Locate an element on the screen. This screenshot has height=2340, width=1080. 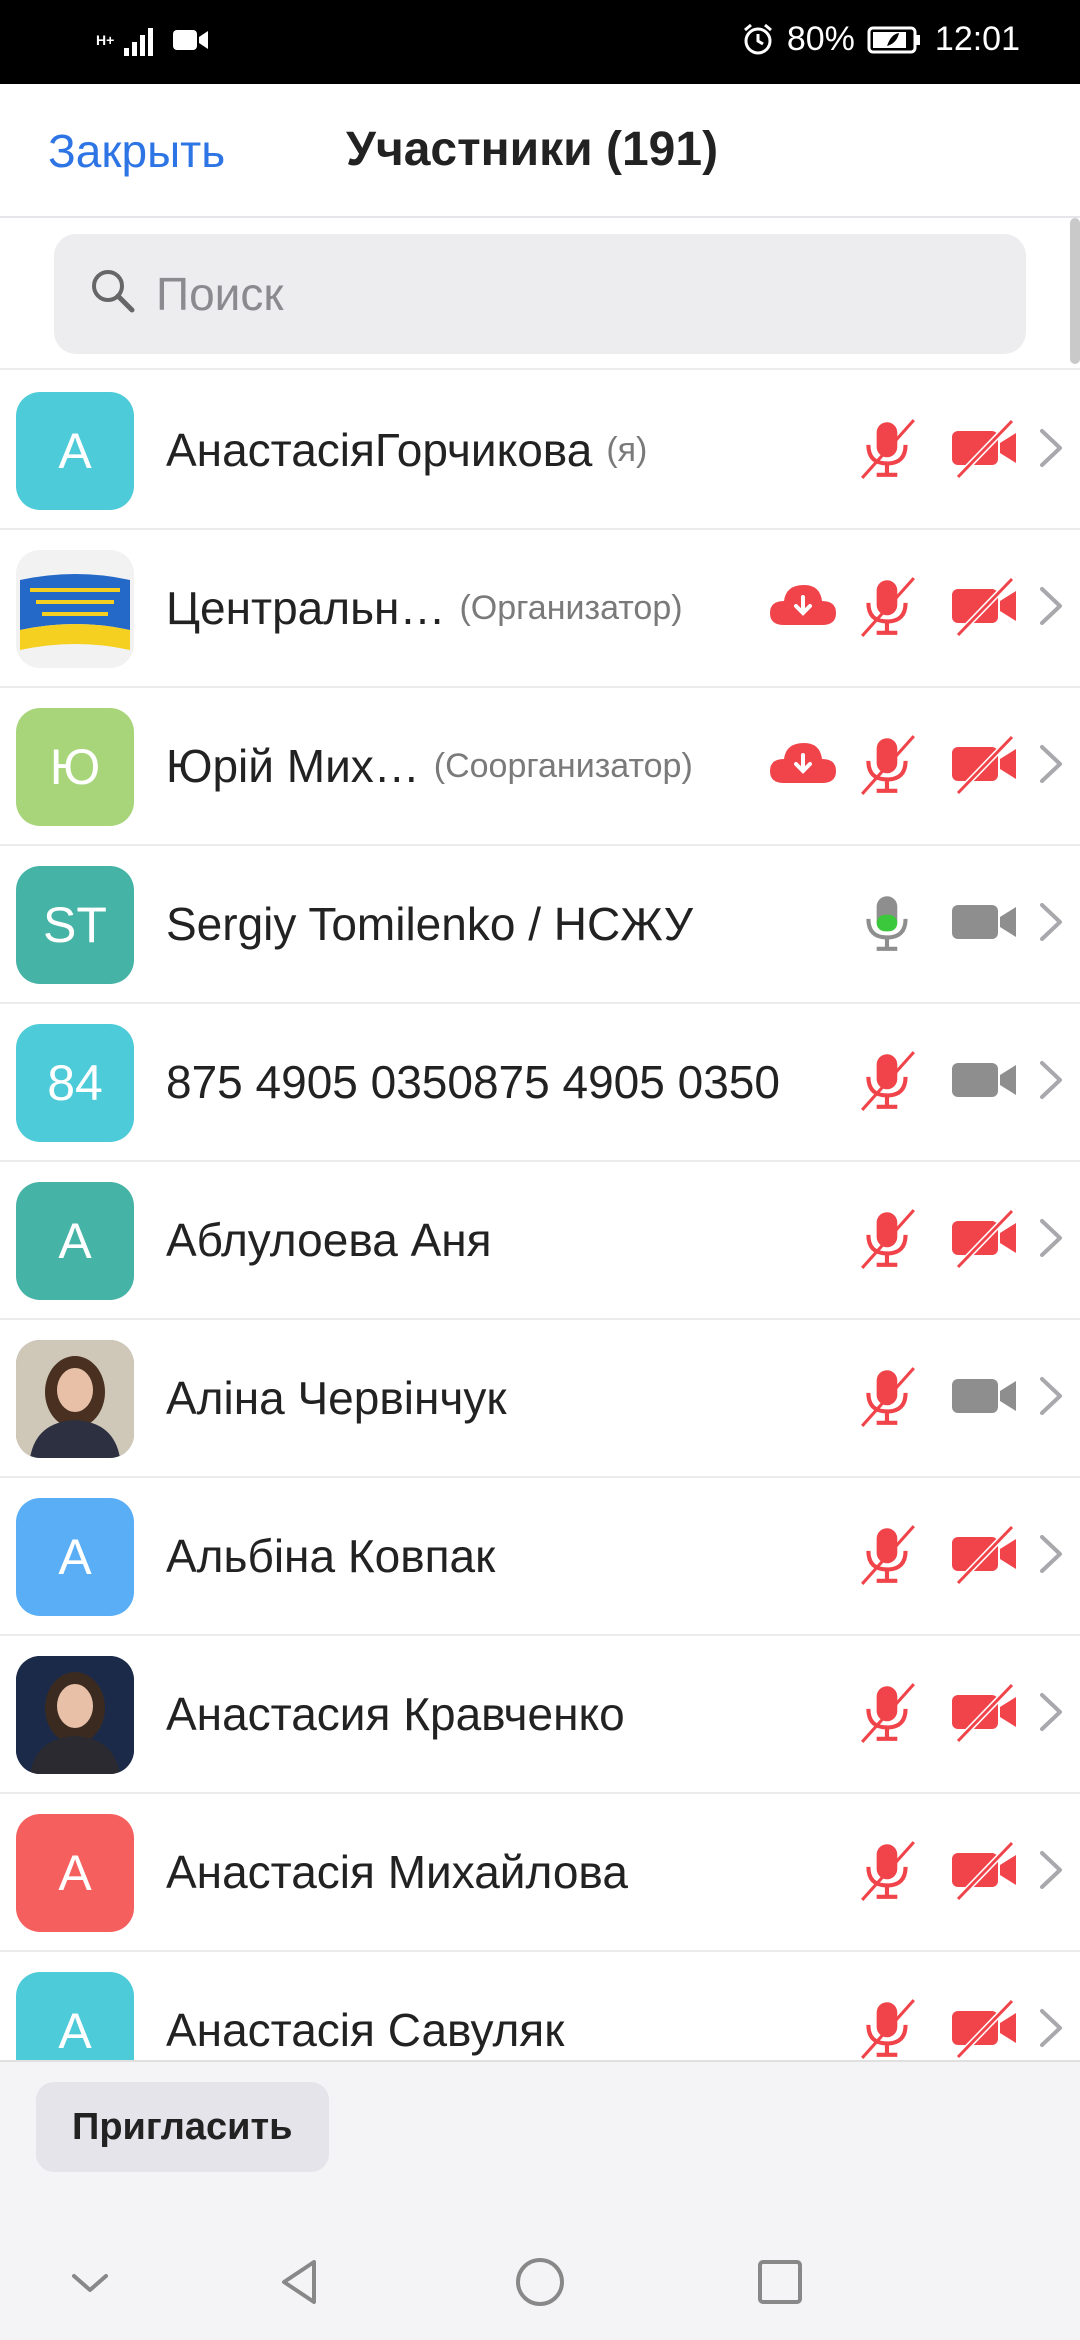
participant-name: Анастасія Михайлова is located at coordinates (397, 1872).